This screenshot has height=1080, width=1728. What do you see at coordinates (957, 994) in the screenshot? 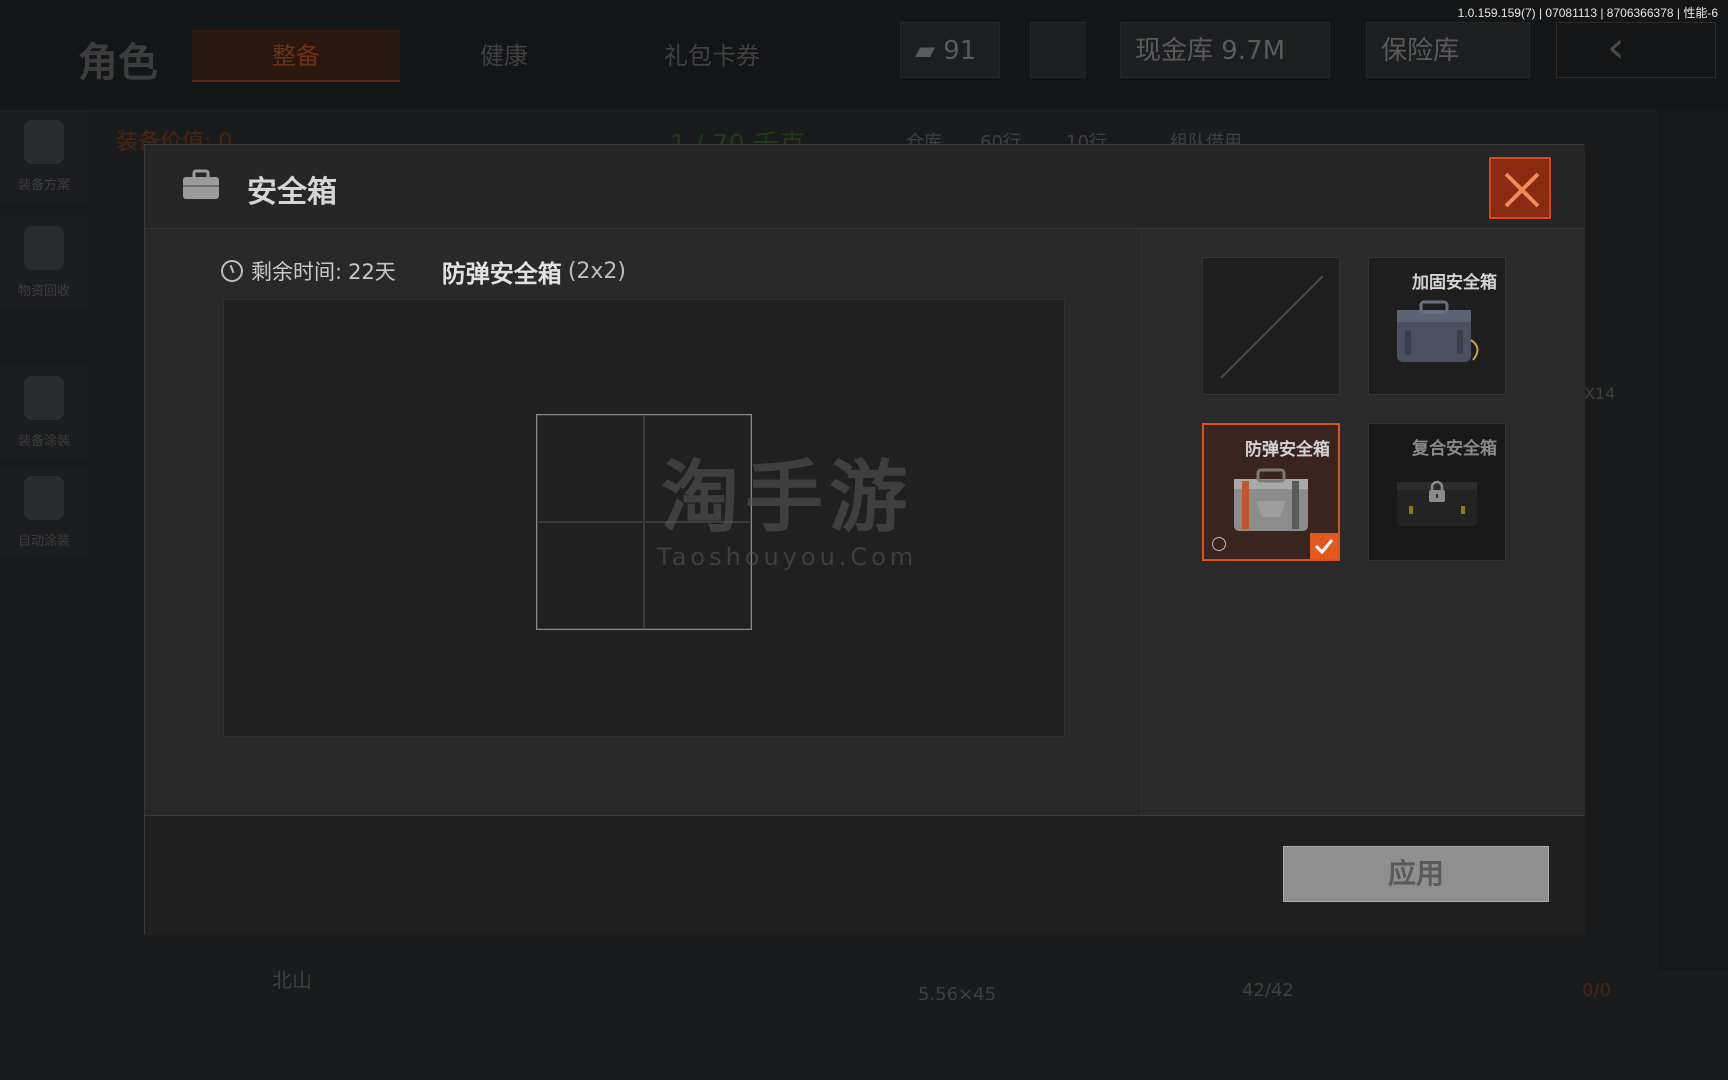
I see `ammo-type: 5.56×45` at bounding box center [957, 994].